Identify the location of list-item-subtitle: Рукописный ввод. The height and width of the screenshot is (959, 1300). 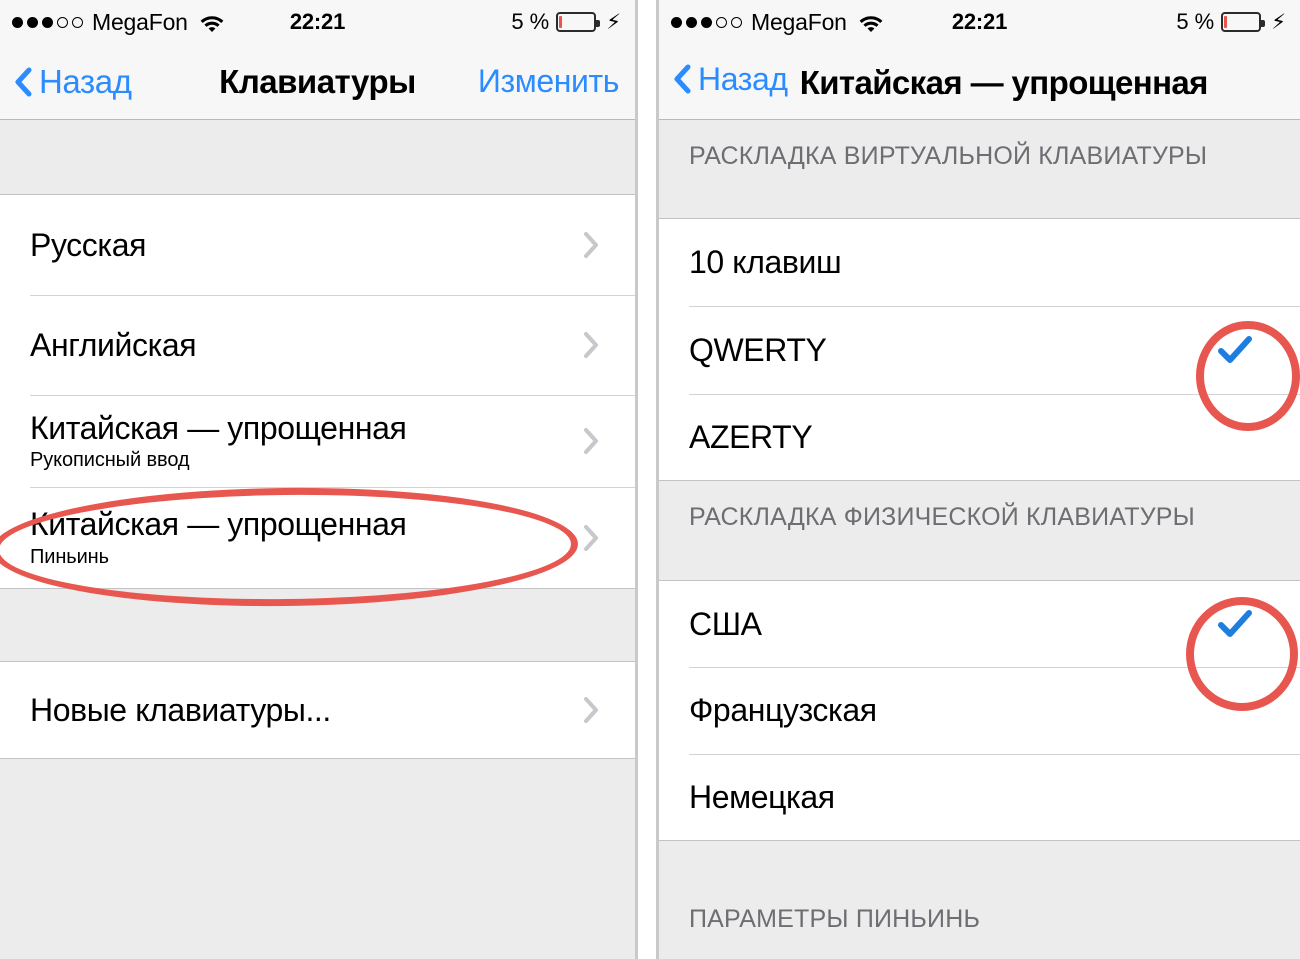
(110, 460).